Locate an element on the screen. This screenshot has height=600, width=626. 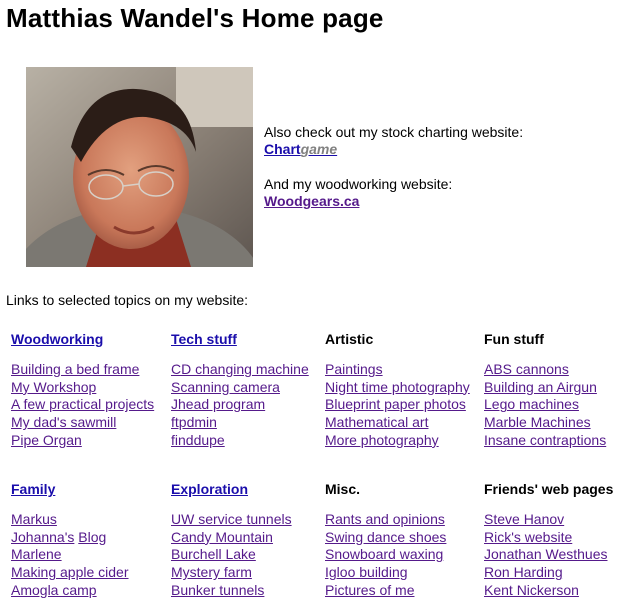
link-swing-dance-shoes: Swing dance shoes is located at coordinates (385, 538).